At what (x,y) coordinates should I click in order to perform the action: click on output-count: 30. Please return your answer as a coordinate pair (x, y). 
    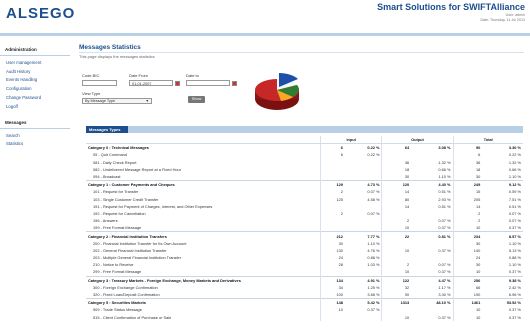
    Looking at the image, I should click on (396, 176).